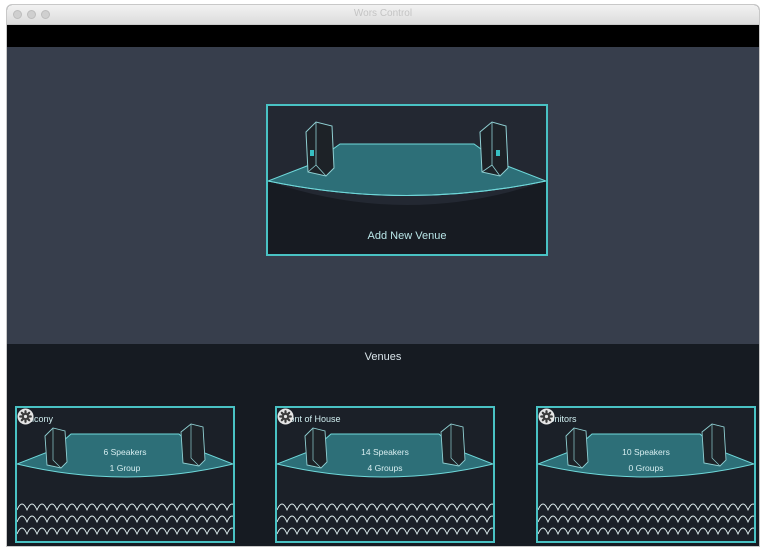 The image size is (762, 548). Describe the element at coordinates (125, 468) in the screenshot. I see `venue-group-count: 1 Group` at that location.